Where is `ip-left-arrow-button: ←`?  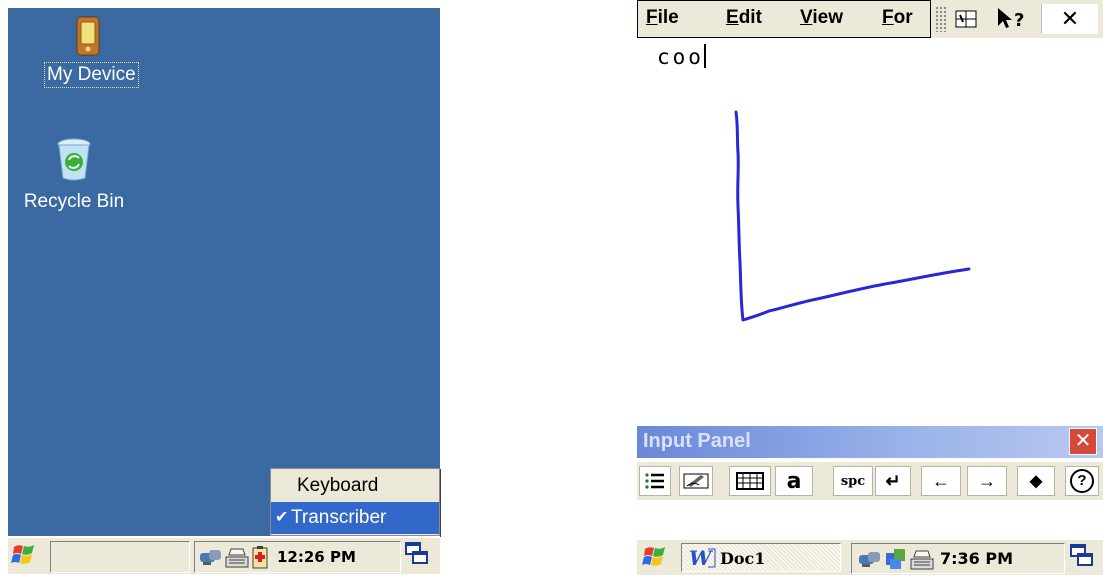 ip-left-arrow-button: ← is located at coordinates (941, 481).